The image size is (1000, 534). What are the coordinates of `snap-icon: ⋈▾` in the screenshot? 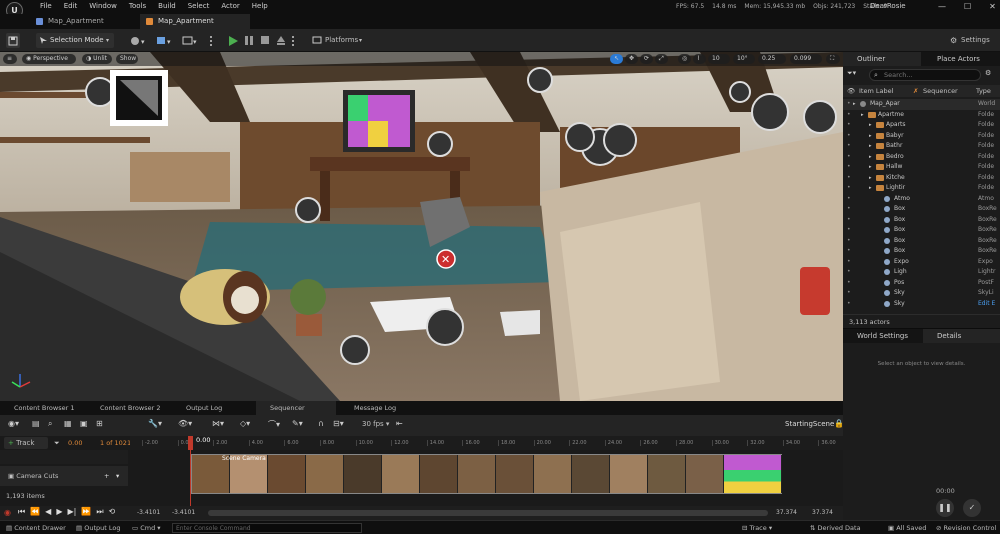 It's located at (218, 423).